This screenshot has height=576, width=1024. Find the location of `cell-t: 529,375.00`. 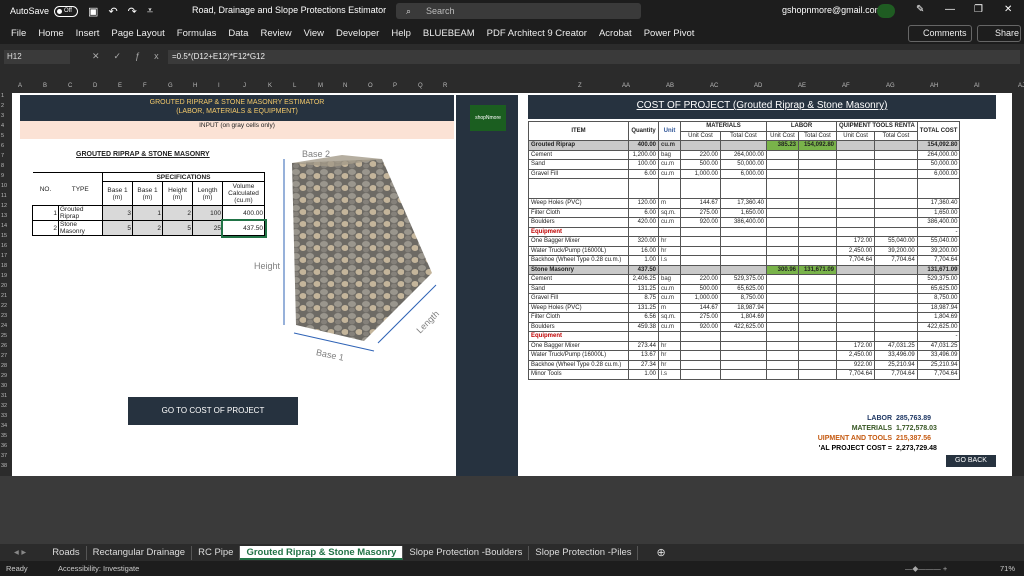

cell-t: 529,375.00 is located at coordinates (938, 279).